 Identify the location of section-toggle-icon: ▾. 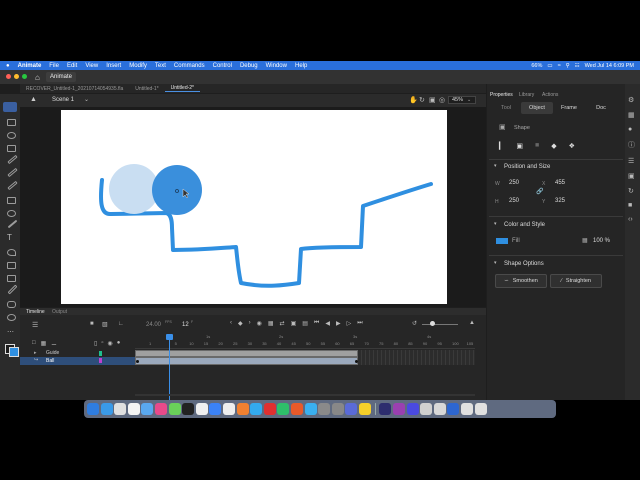
(495, 166).